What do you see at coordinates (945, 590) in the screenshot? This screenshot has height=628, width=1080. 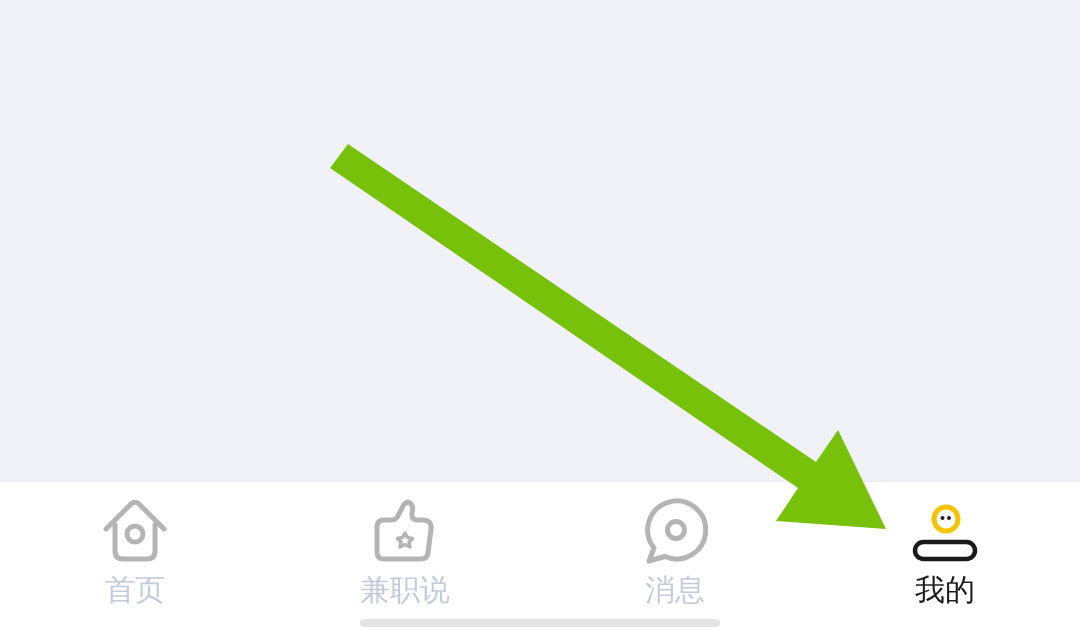 I see `tab: 我的` at bounding box center [945, 590].